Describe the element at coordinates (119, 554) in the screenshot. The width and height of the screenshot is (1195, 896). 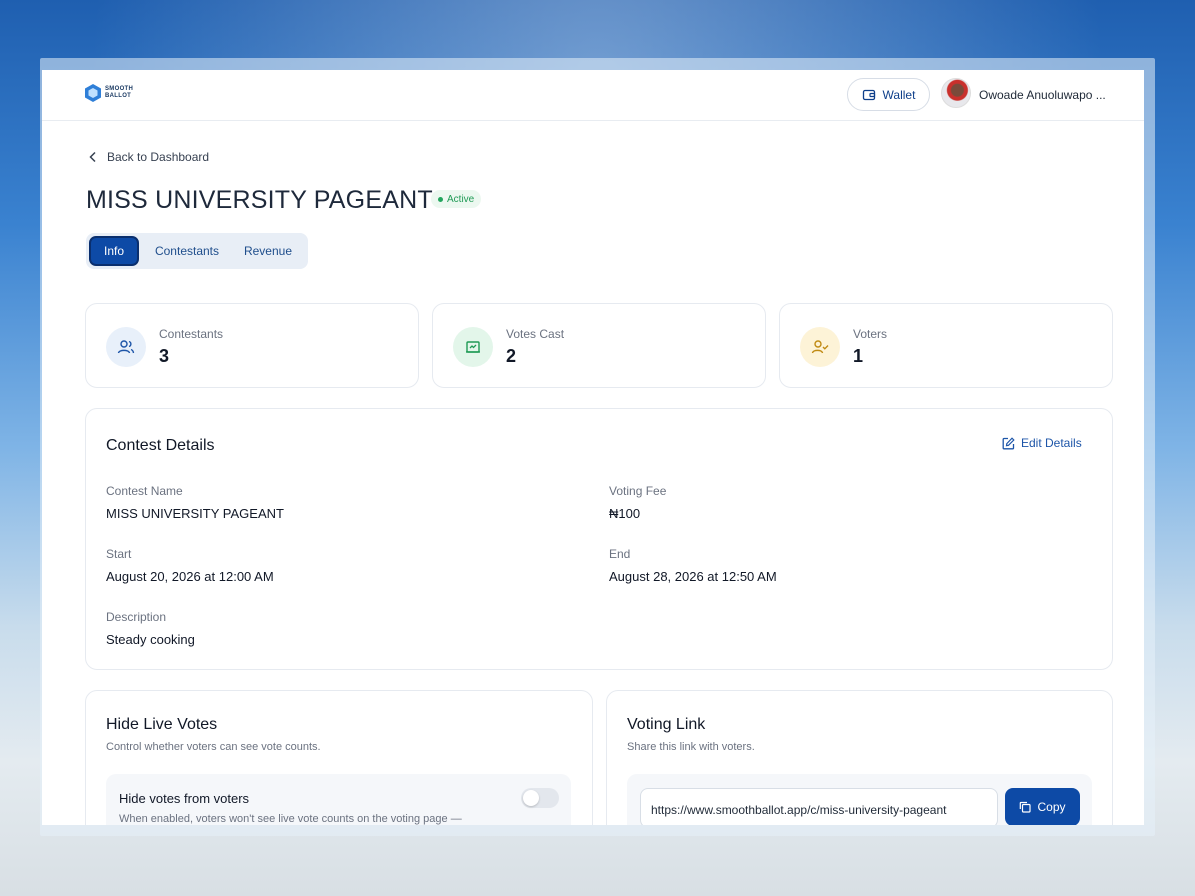
I see `start-label: Start` at that location.